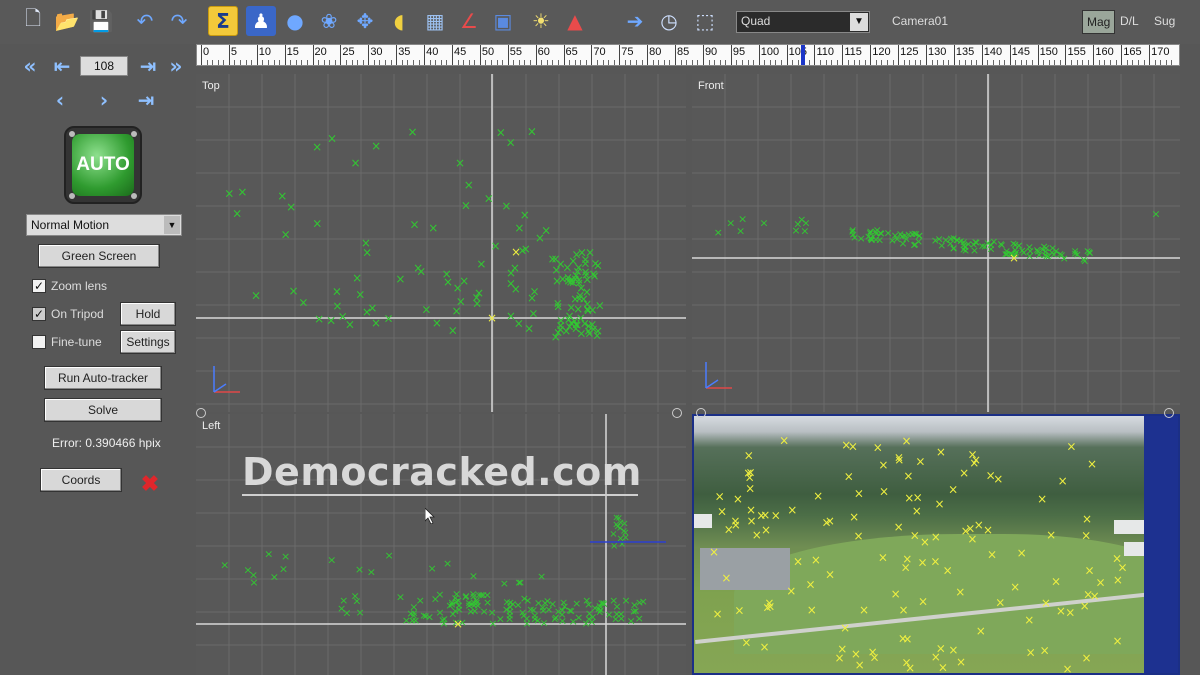  Describe the element at coordinates (176, 66) in the screenshot. I see `fast-forward-icon: »` at that location.